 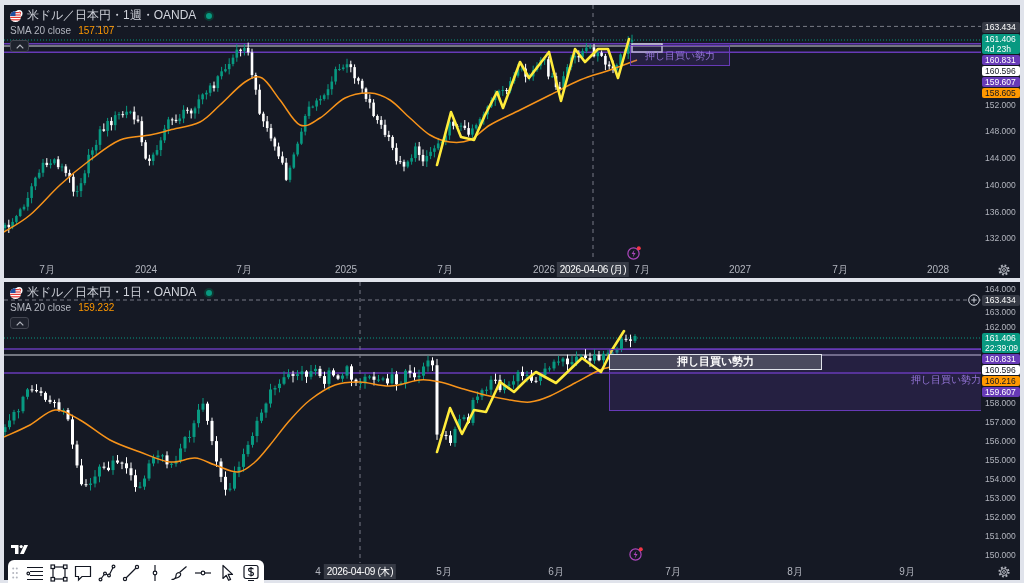 What do you see at coordinates (1000, 184) in the screenshot?
I see `price-label: 140.000` at bounding box center [1000, 184].